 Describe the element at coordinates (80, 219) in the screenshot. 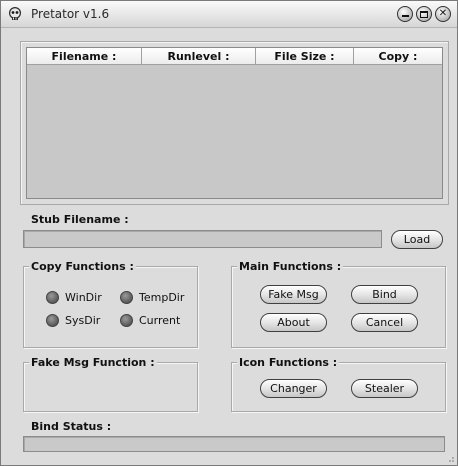

I see `stub-filename-label: Stub Filename :` at that location.